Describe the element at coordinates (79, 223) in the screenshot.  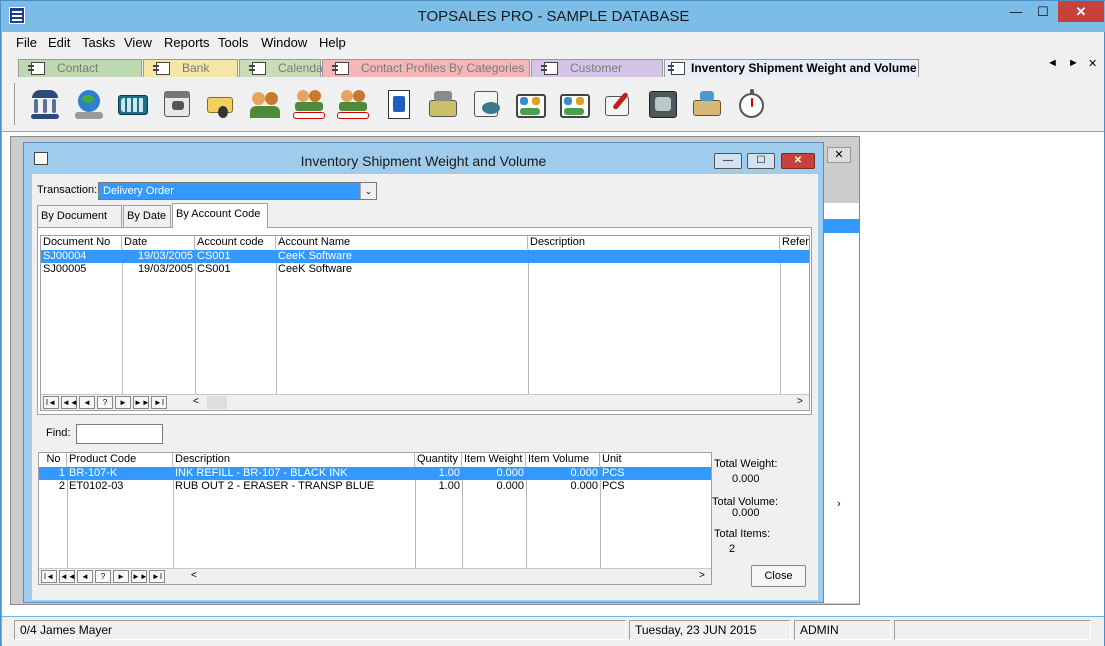
I see `tab-by-document-no: By Document No` at that location.